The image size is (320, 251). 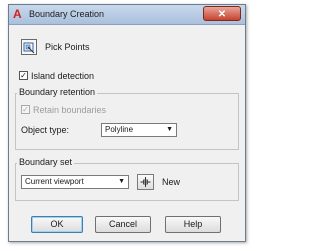 I want to click on boundary-set-select: Current viewport ▼, so click(x=75, y=182).